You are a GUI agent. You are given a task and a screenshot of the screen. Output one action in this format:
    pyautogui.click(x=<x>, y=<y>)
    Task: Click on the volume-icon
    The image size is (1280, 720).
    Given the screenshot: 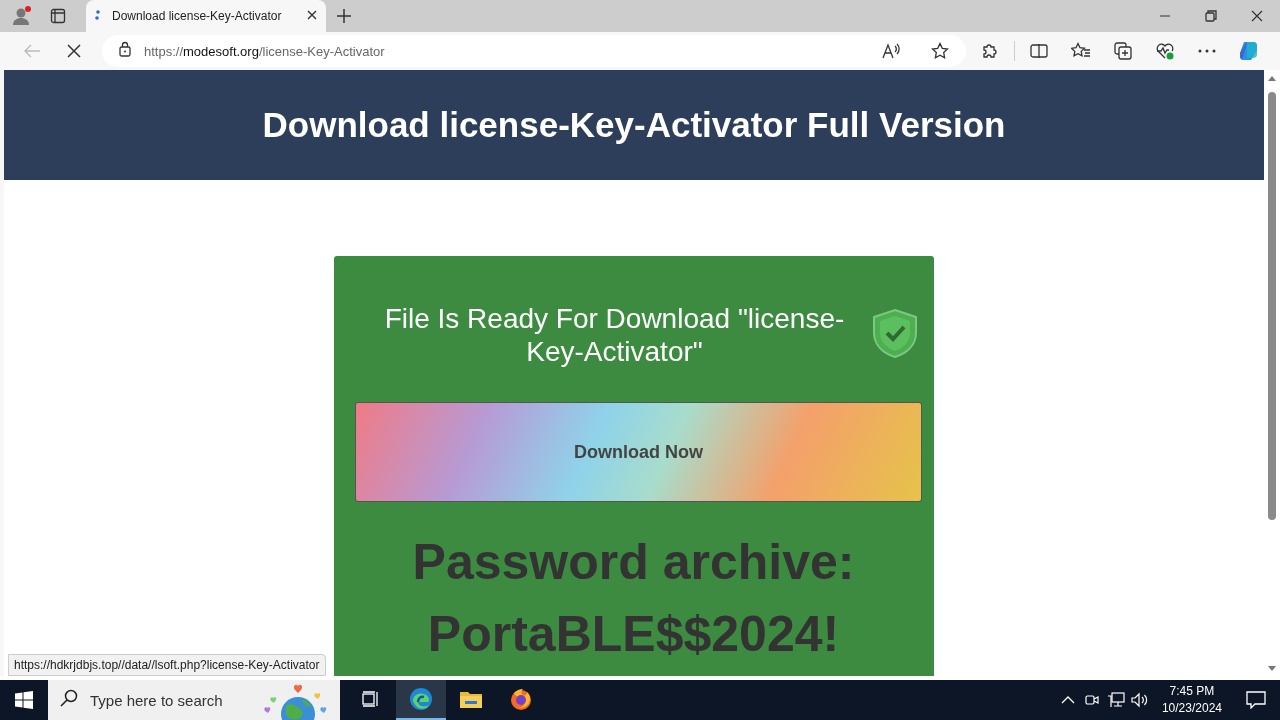 What is the action you would take?
    pyautogui.click(x=1139, y=700)
    